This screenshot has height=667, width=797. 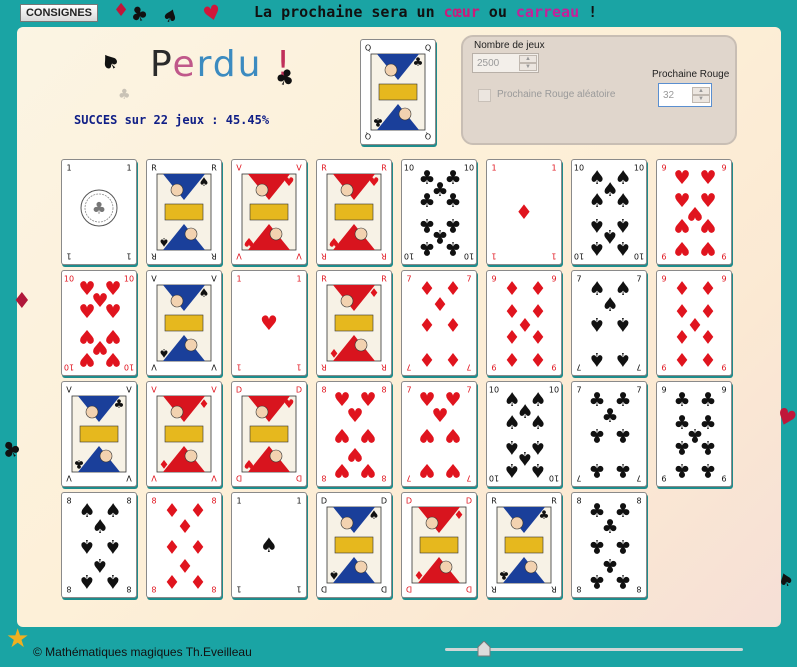 What do you see at coordinates (439, 323) in the screenshot?
I see `playing-card: 7 7 7 7 ♦ ♦ ♦ ♦ ♦ ♦ ♦` at bounding box center [439, 323].